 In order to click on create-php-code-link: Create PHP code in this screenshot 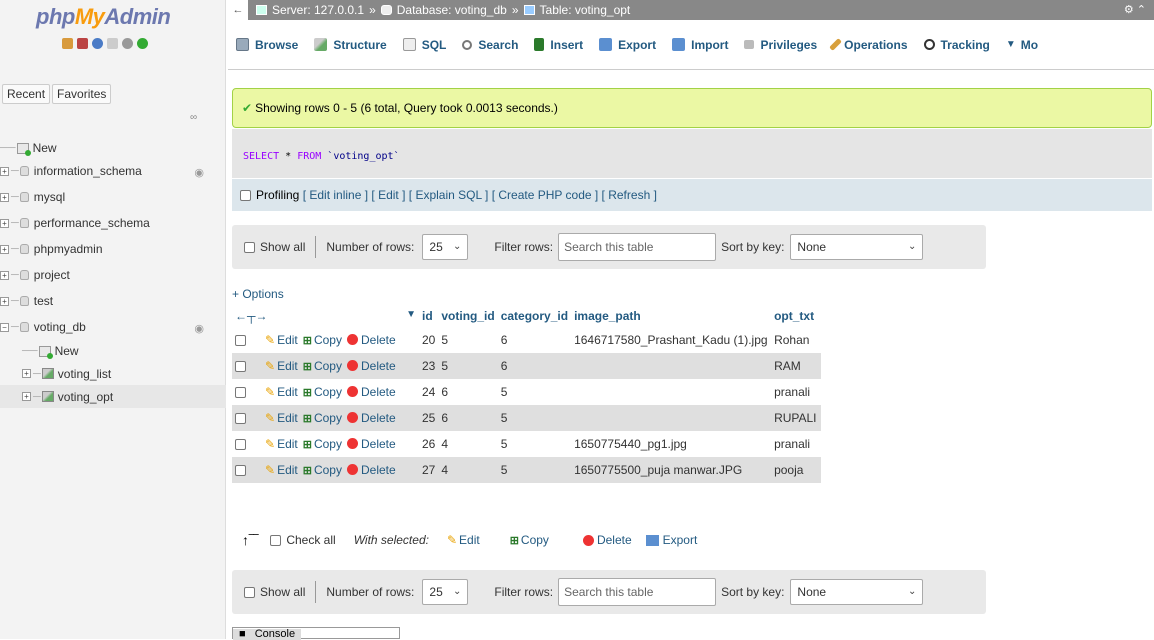, I will do `click(544, 195)`.